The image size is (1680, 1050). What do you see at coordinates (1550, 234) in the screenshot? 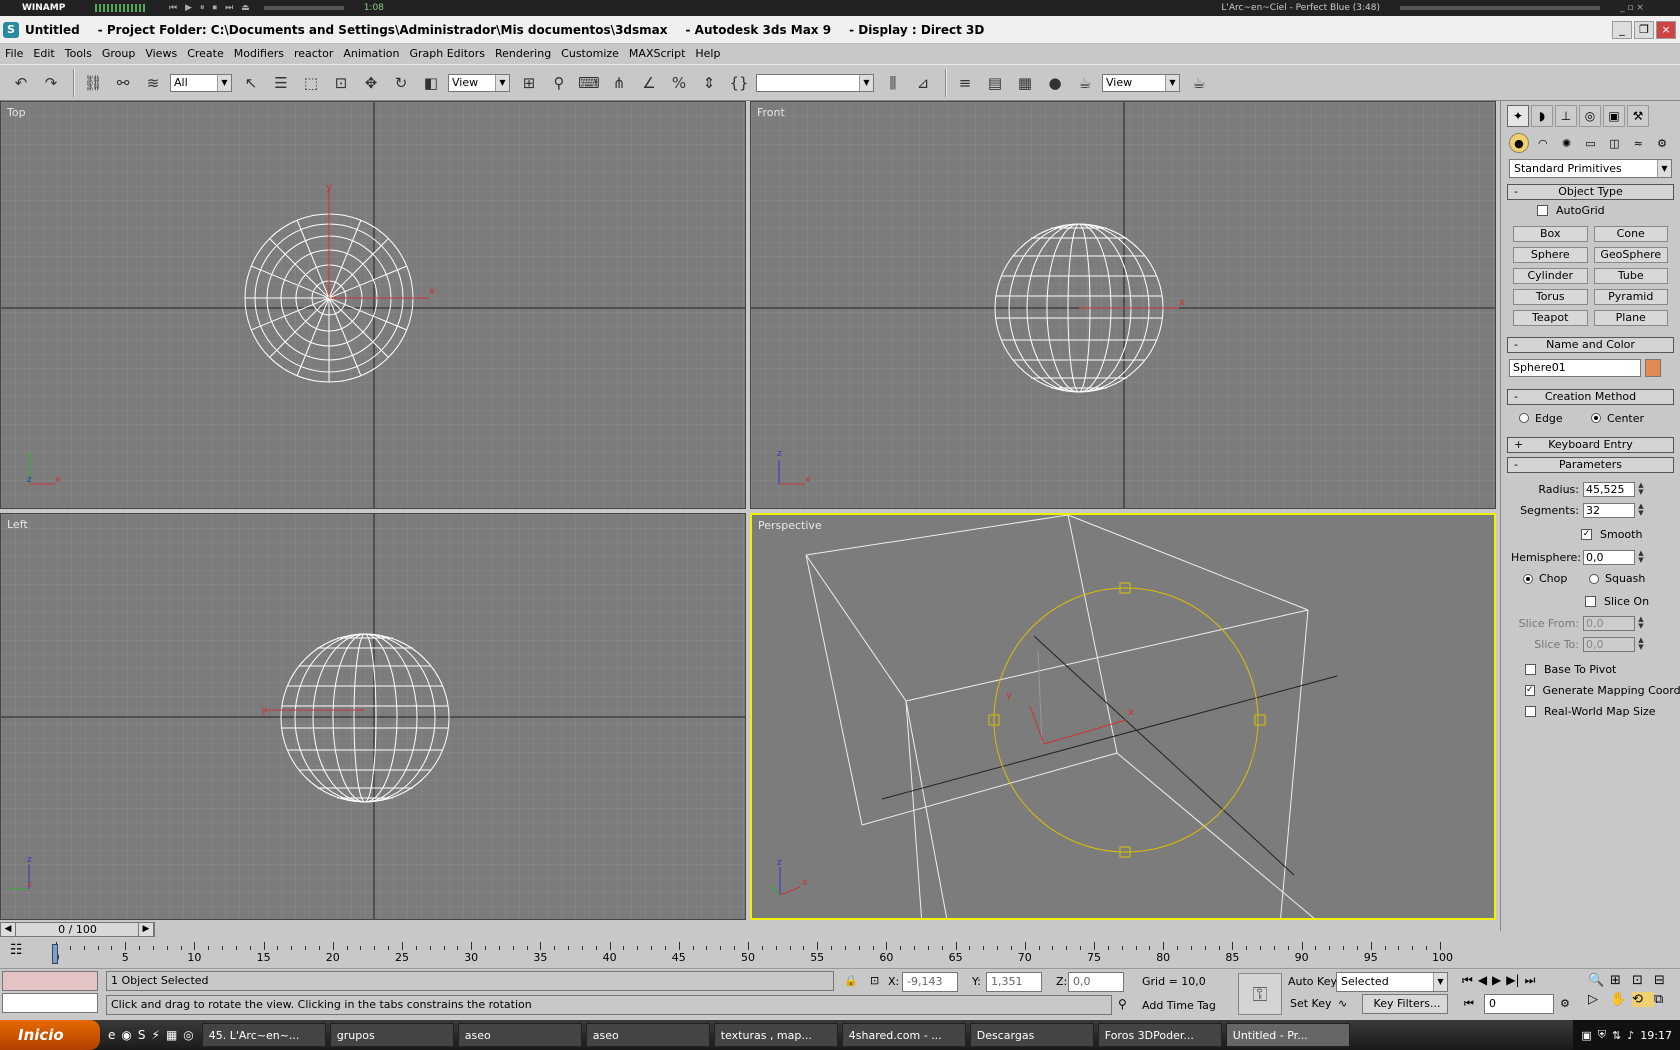
I see `box-button: Box` at bounding box center [1550, 234].